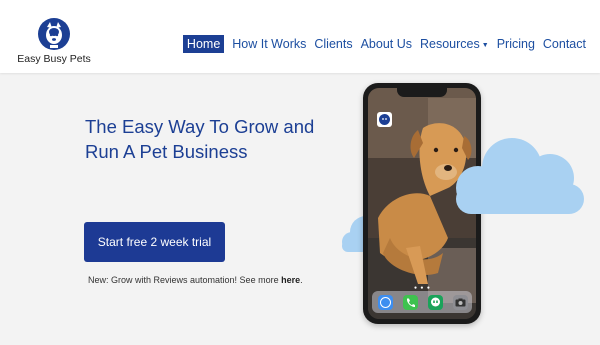  Describe the element at coordinates (422, 92) in the screenshot. I see `phone-notch` at that location.